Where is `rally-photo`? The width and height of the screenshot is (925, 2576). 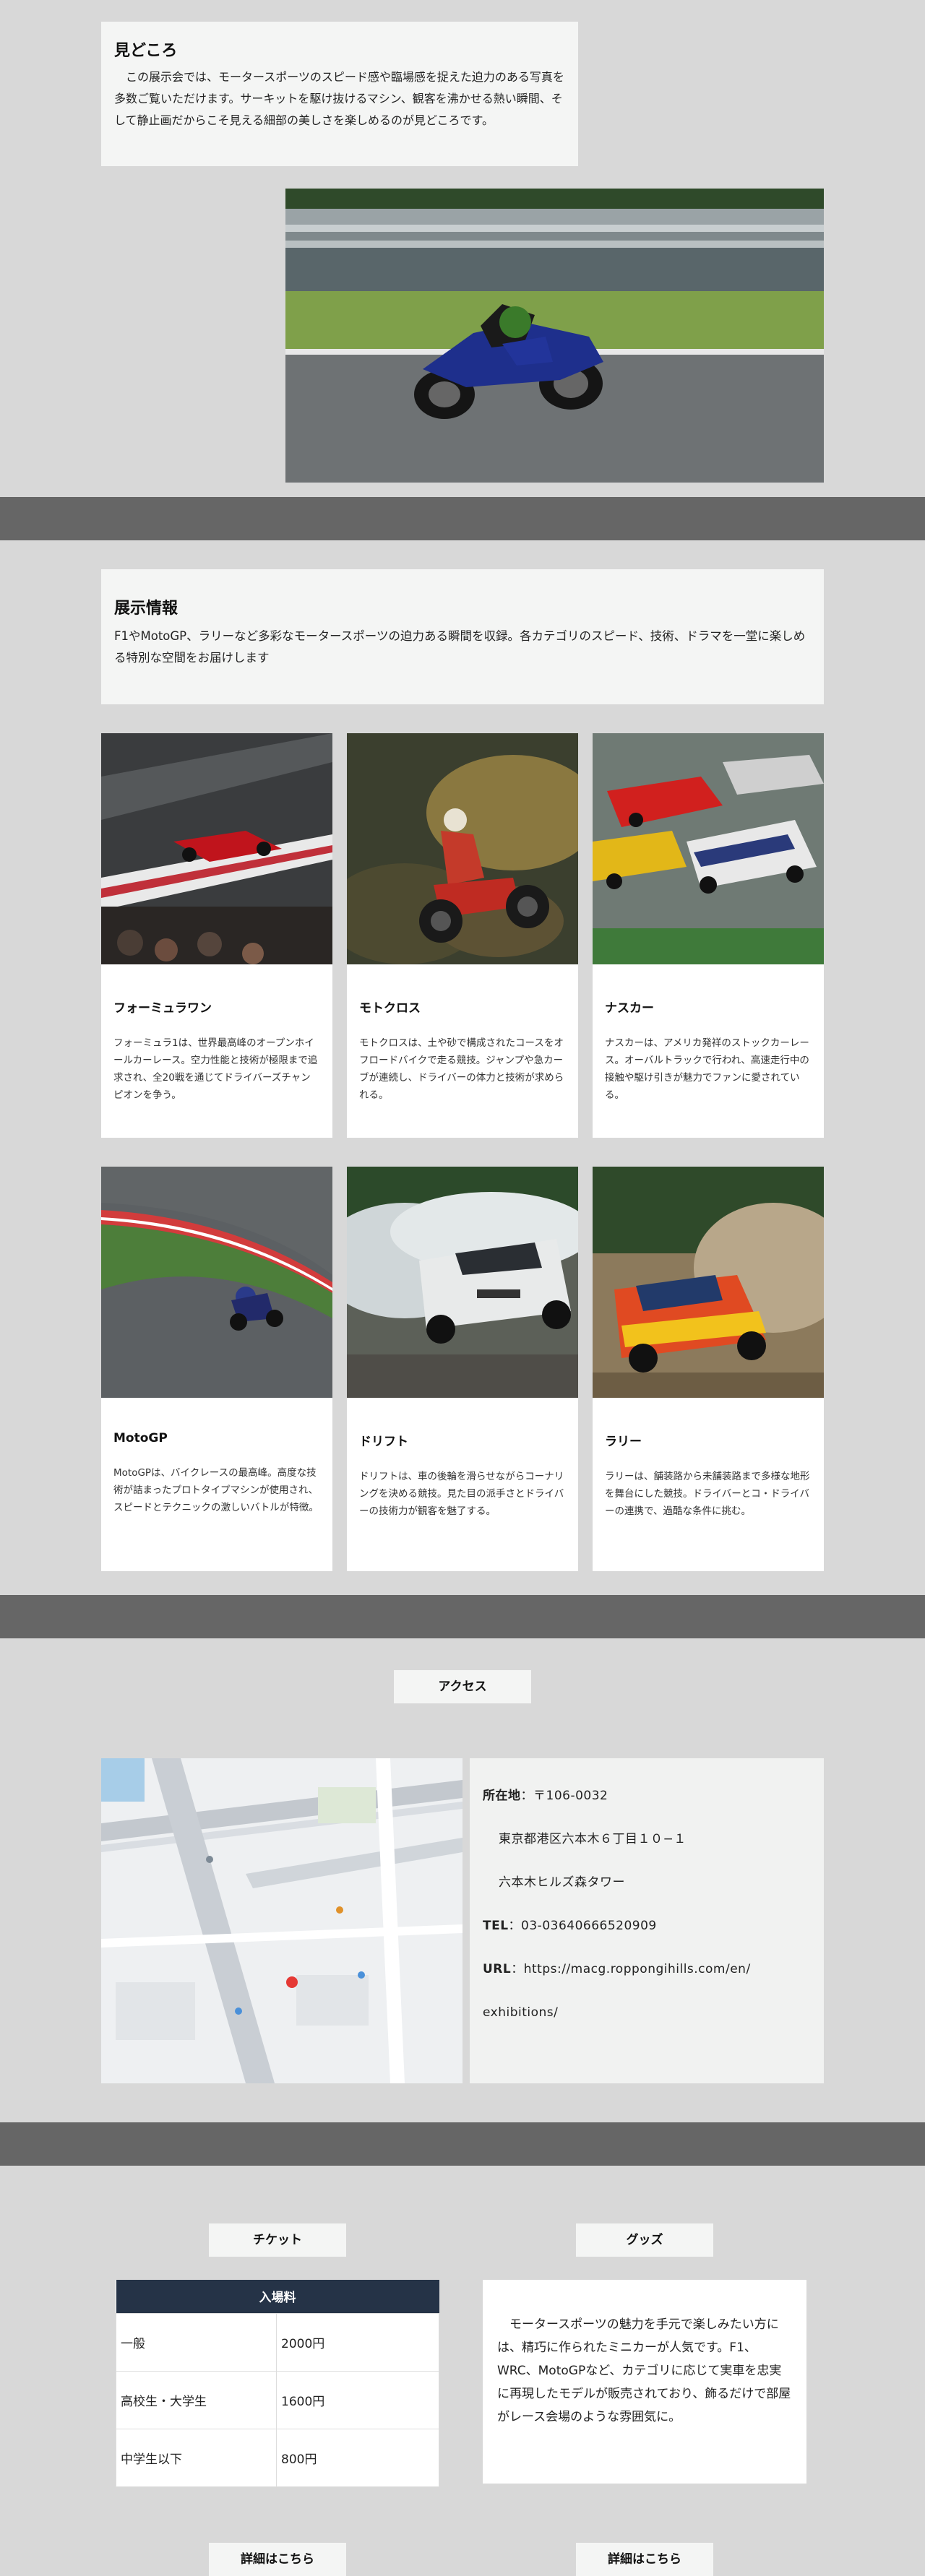
rally-photo is located at coordinates (708, 1282).